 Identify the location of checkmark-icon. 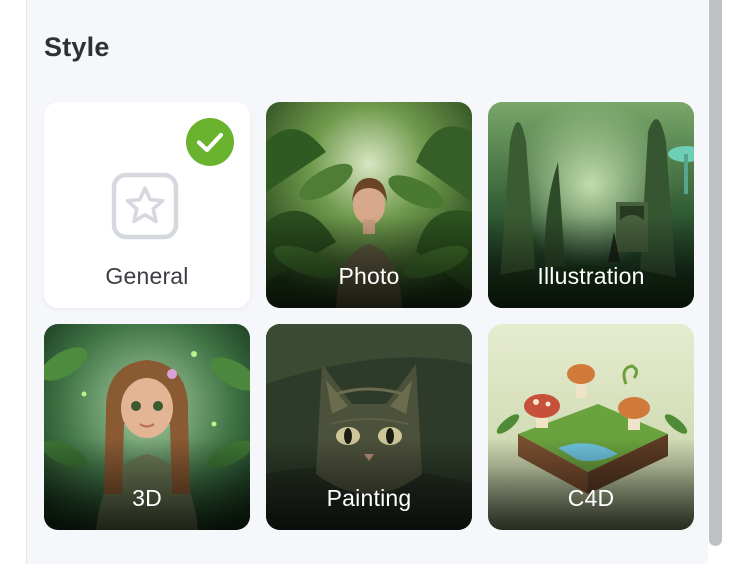
(210, 142).